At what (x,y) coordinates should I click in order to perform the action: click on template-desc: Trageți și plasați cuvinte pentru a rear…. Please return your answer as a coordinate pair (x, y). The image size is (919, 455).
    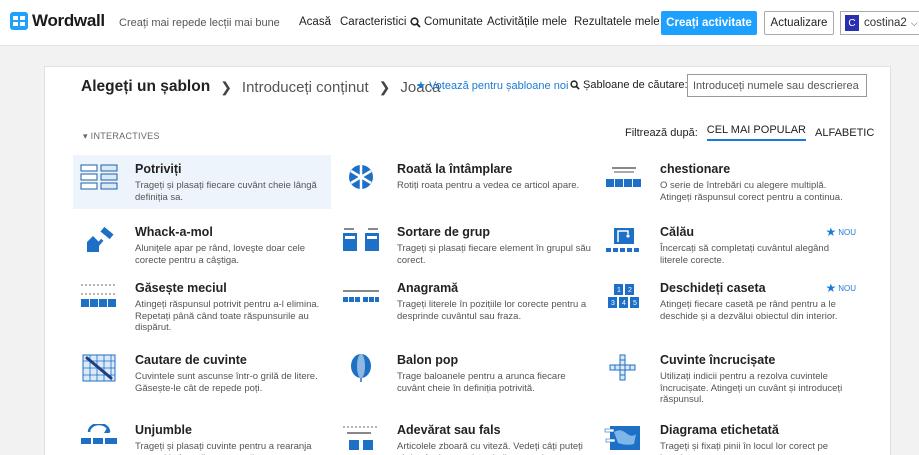
    Looking at the image, I should click on (223, 448).